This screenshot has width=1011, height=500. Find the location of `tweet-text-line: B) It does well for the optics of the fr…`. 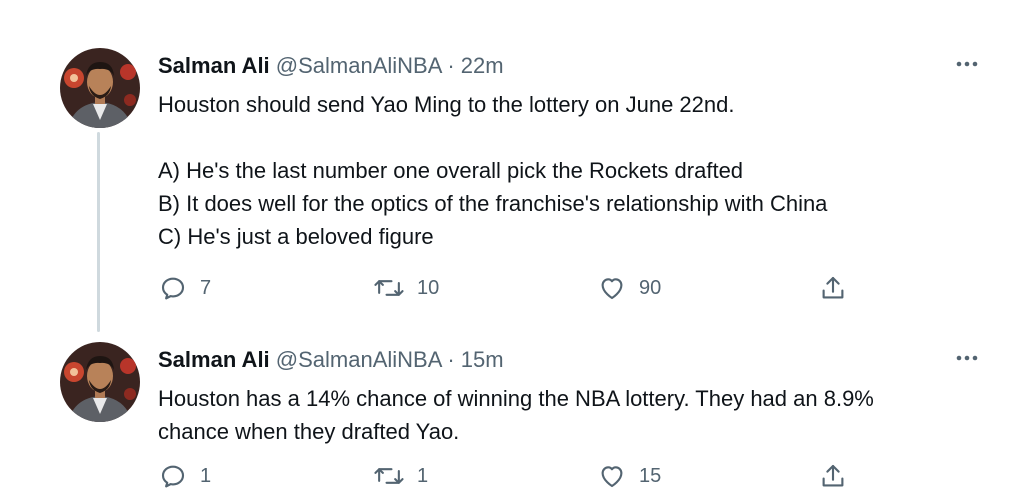

tweet-text-line: B) It does well for the optics of the fr… is located at coordinates (493, 203).